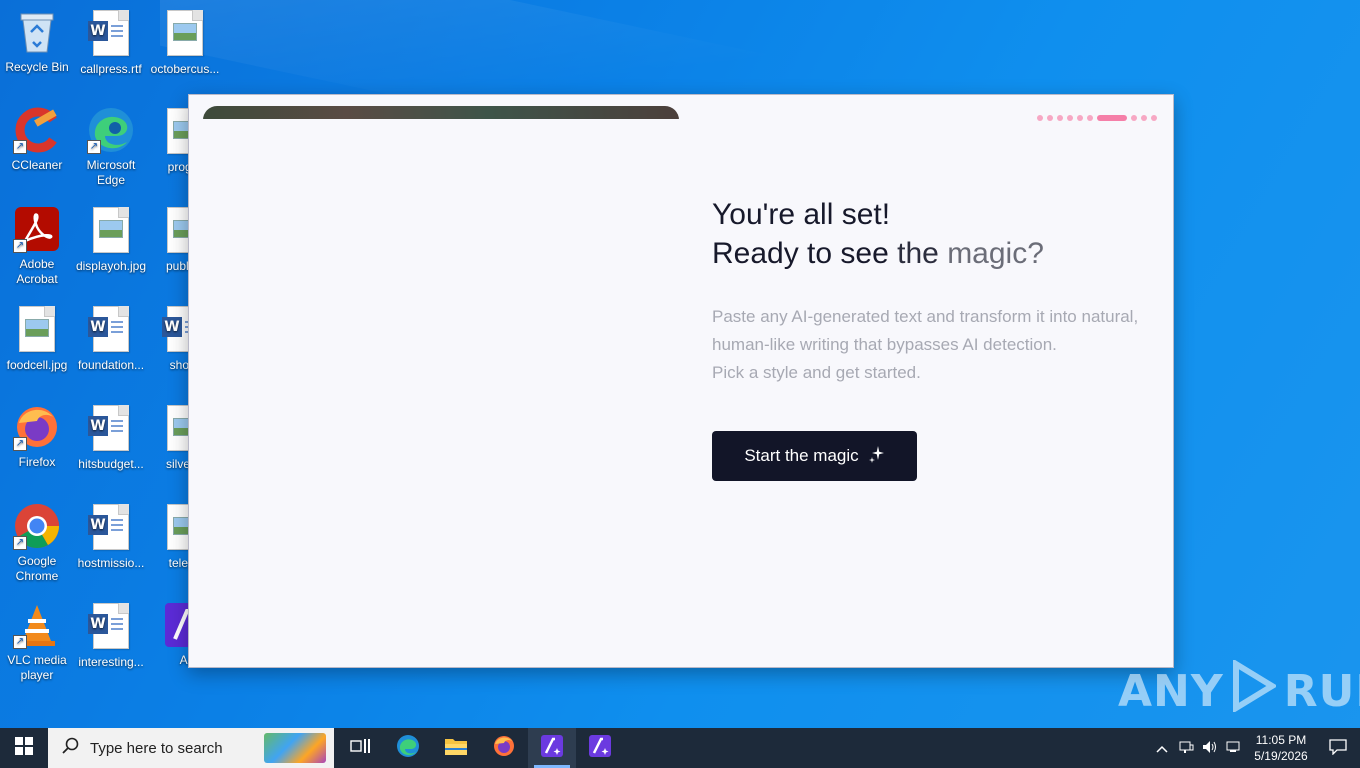 The height and width of the screenshot is (768, 1360). I want to click on recycle-bin-icon, so click(37, 32).